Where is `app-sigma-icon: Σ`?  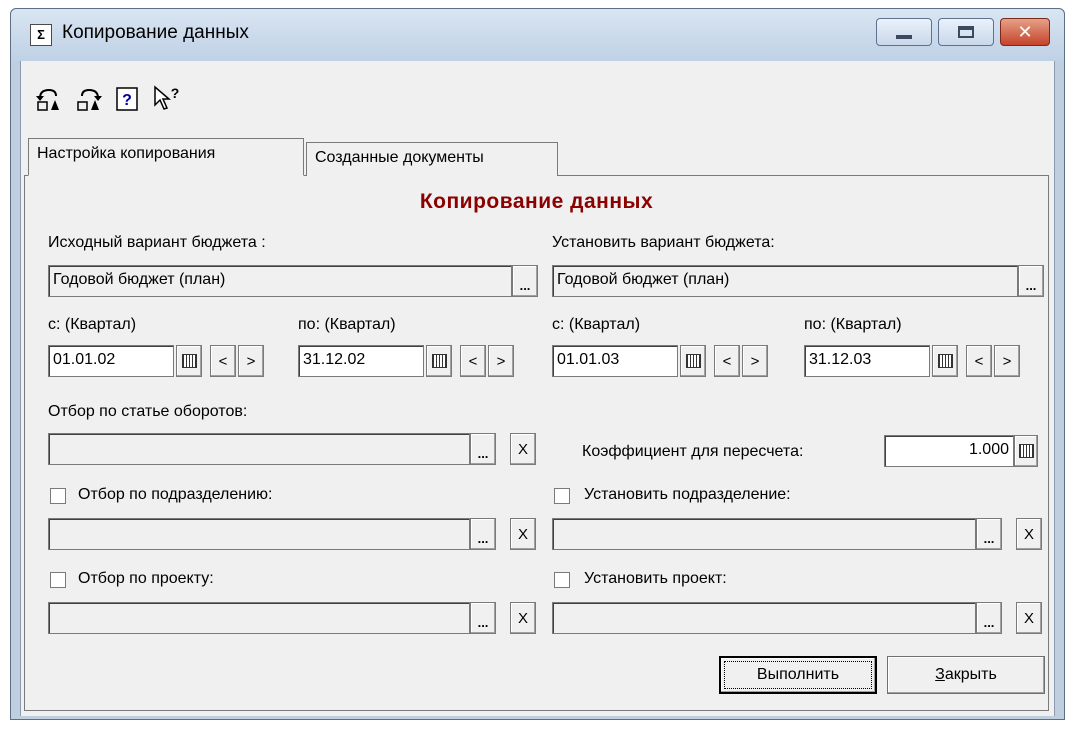 app-sigma-icon: Σ is located at coordinates (41, 35).